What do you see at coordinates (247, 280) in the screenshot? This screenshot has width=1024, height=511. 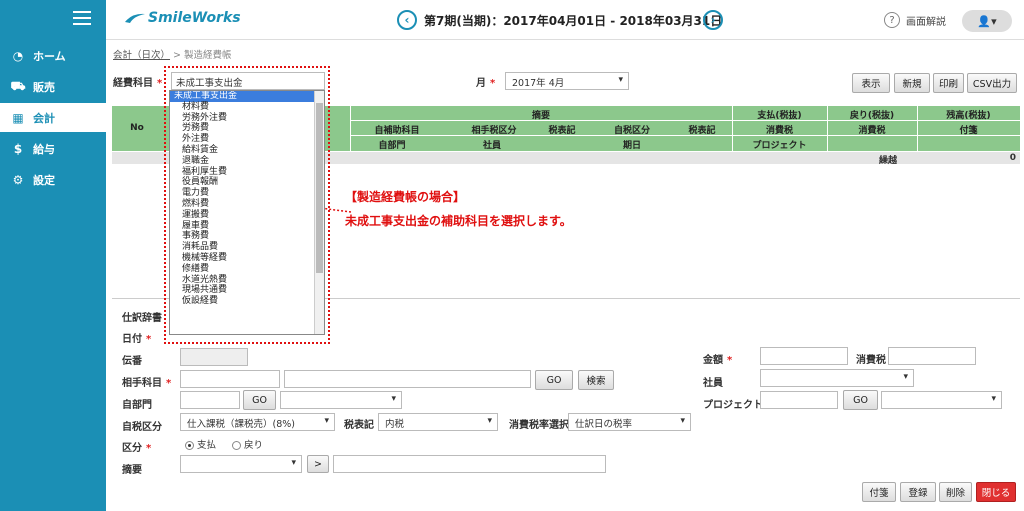 I see `dropdown-option: 水道光熱費` at bounding box center [247, 280].